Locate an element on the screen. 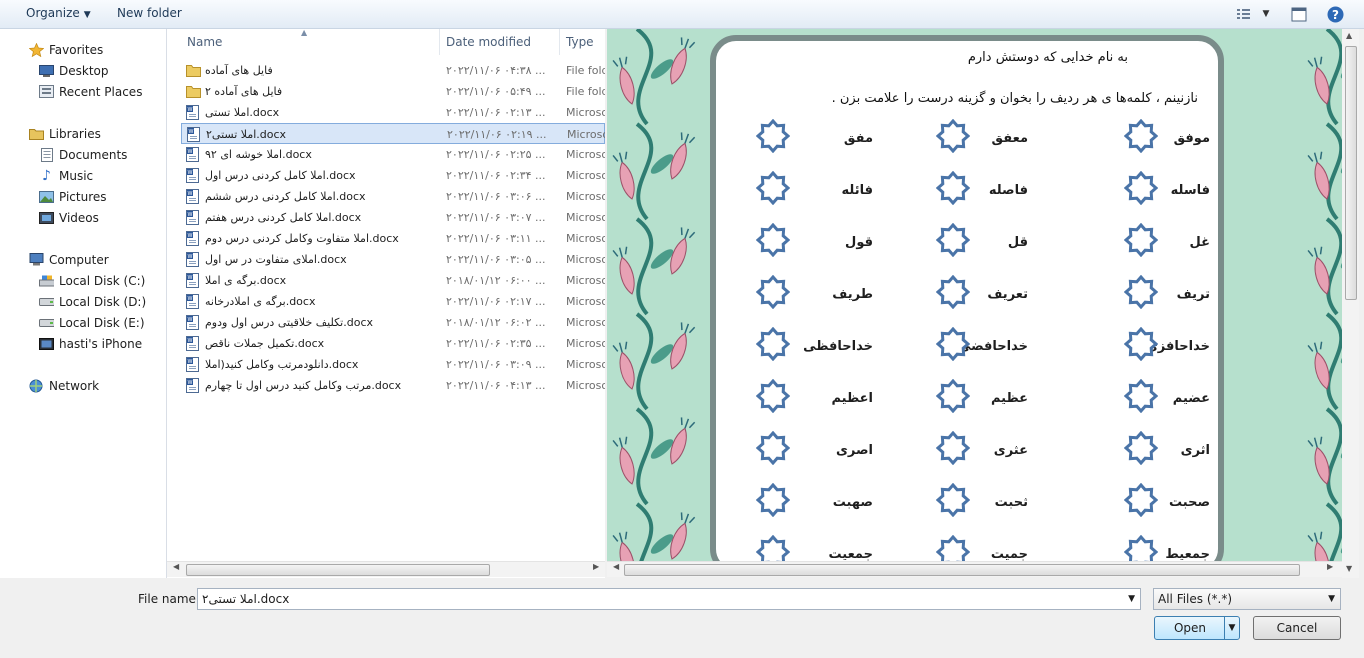 Image resolution: width=1364 pixels, height=658 pixels. list-horizontal-scrollbar: ◀ ▶ is located at coordinates (386, 569).